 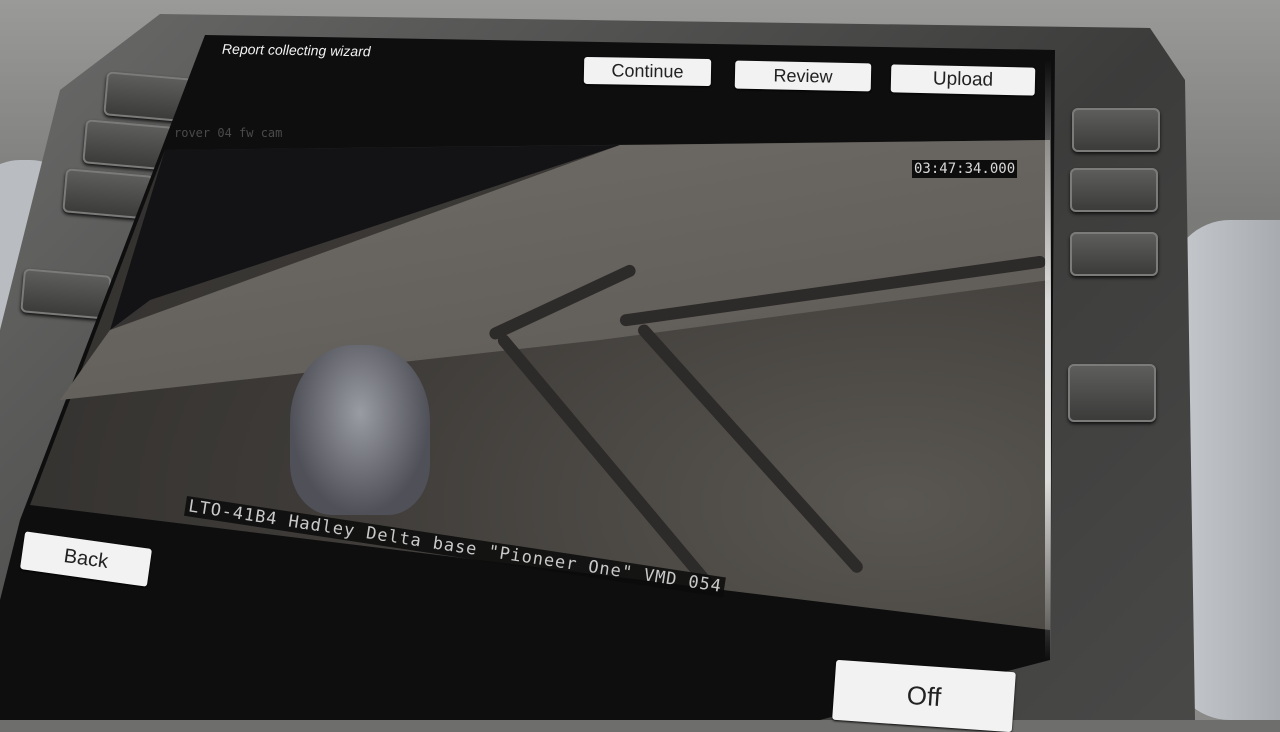 I want to click on astronaut, so click(x=360, y=430).